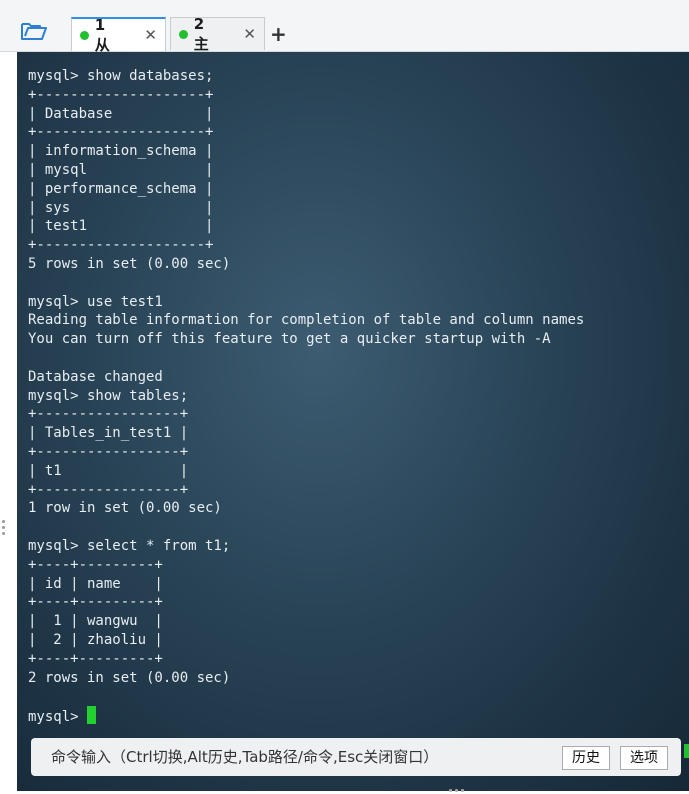 This screenshot has width=689, height=794. What do you see at coordinates (344, 27) in the screenshot?
I see `tab-bar: 1 从 ✕ 2 主 ✕ +` at bounding box center [344, 27].